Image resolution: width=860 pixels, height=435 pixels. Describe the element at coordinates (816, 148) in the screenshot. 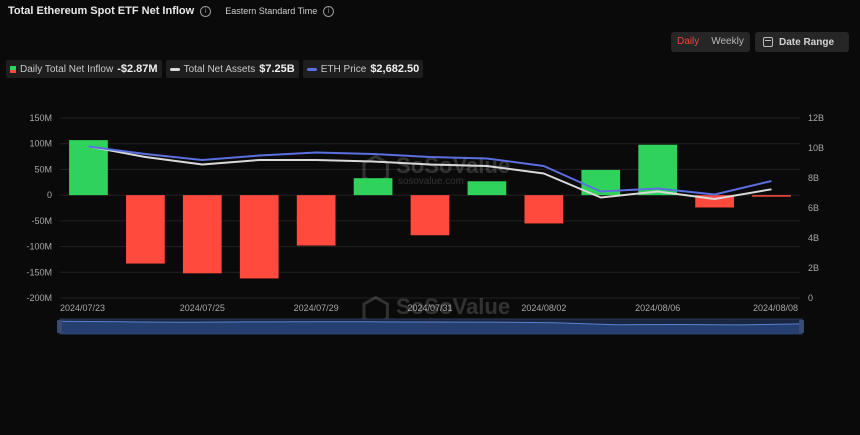

I see `y-right-tick-label: 10B` at that location.